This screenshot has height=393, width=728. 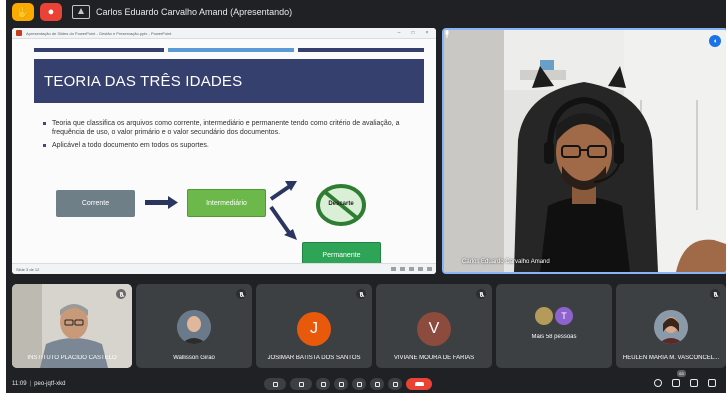 I want to click on end-call-button, so click(x=419, y=384).